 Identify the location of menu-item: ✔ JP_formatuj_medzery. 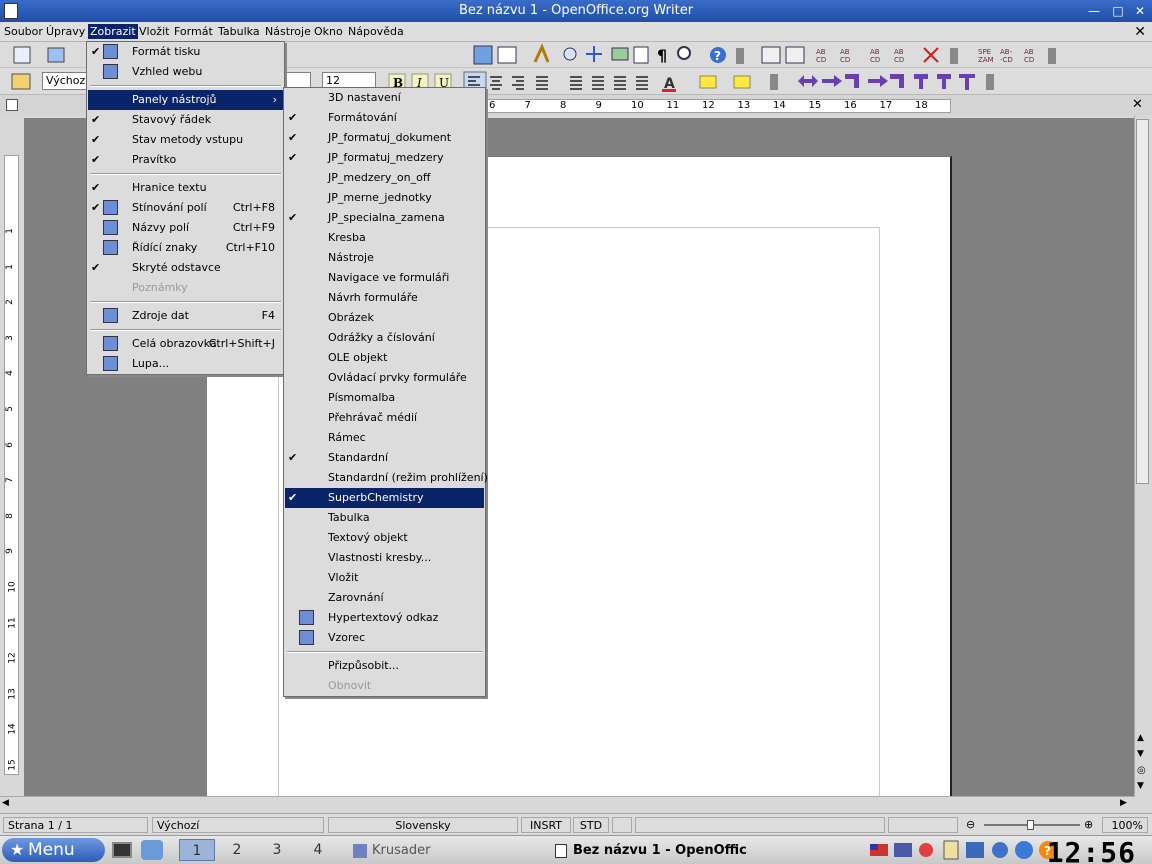
(384, 158).